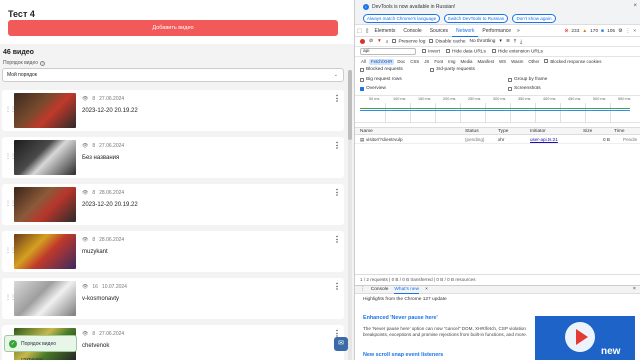 The width and height of the screenshot is (640, 360). Describe the element at coordinates (362, 289) in the screenshot. I see `drawer-menu-icon: ⋮` at that location.